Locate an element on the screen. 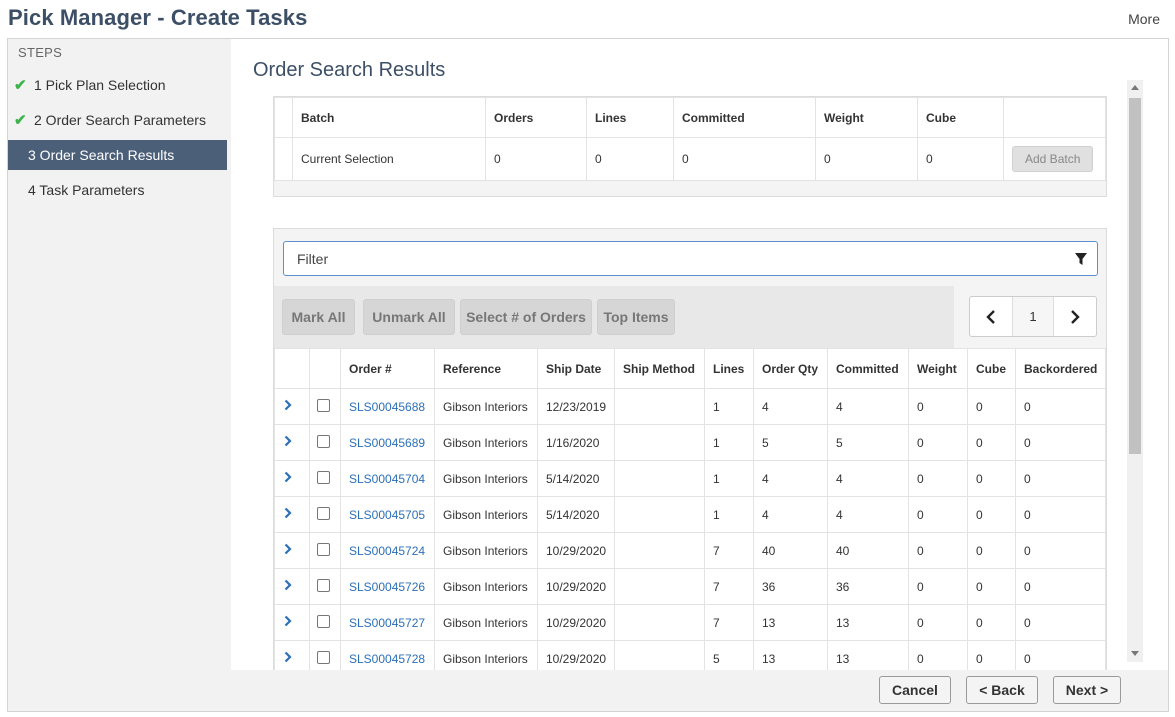  step-label: 4 Task Parameters is located at coordinates (86, 190).